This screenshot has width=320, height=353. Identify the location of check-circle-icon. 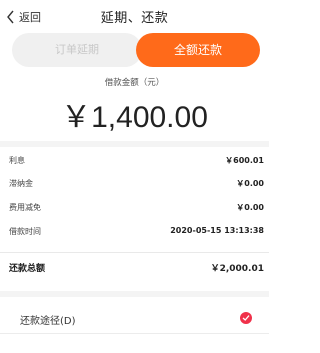
(246, 318).